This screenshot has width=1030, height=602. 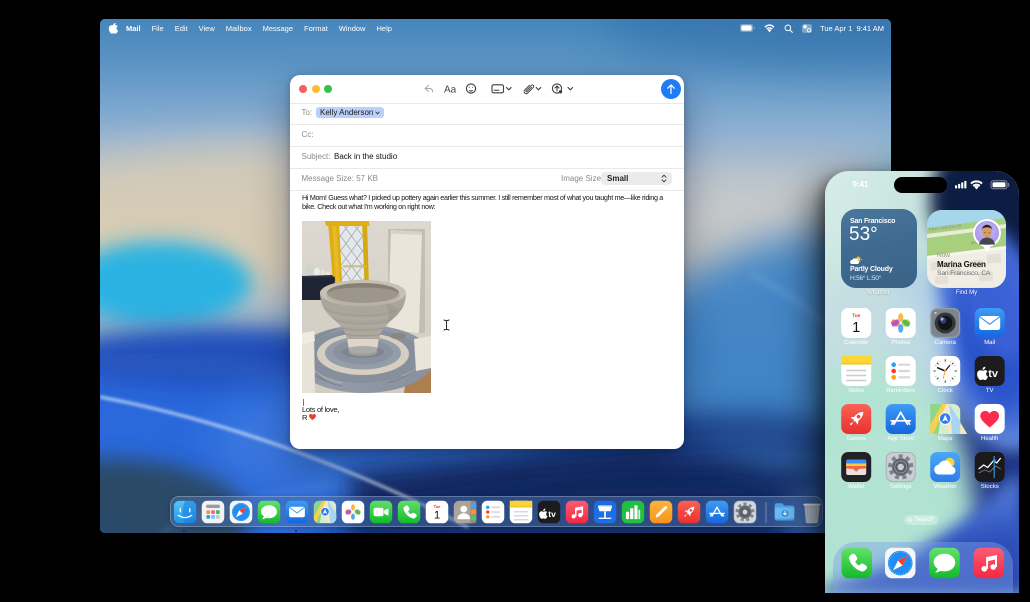 I want to click on svg-text: Clock, so click(x=945, y=390).